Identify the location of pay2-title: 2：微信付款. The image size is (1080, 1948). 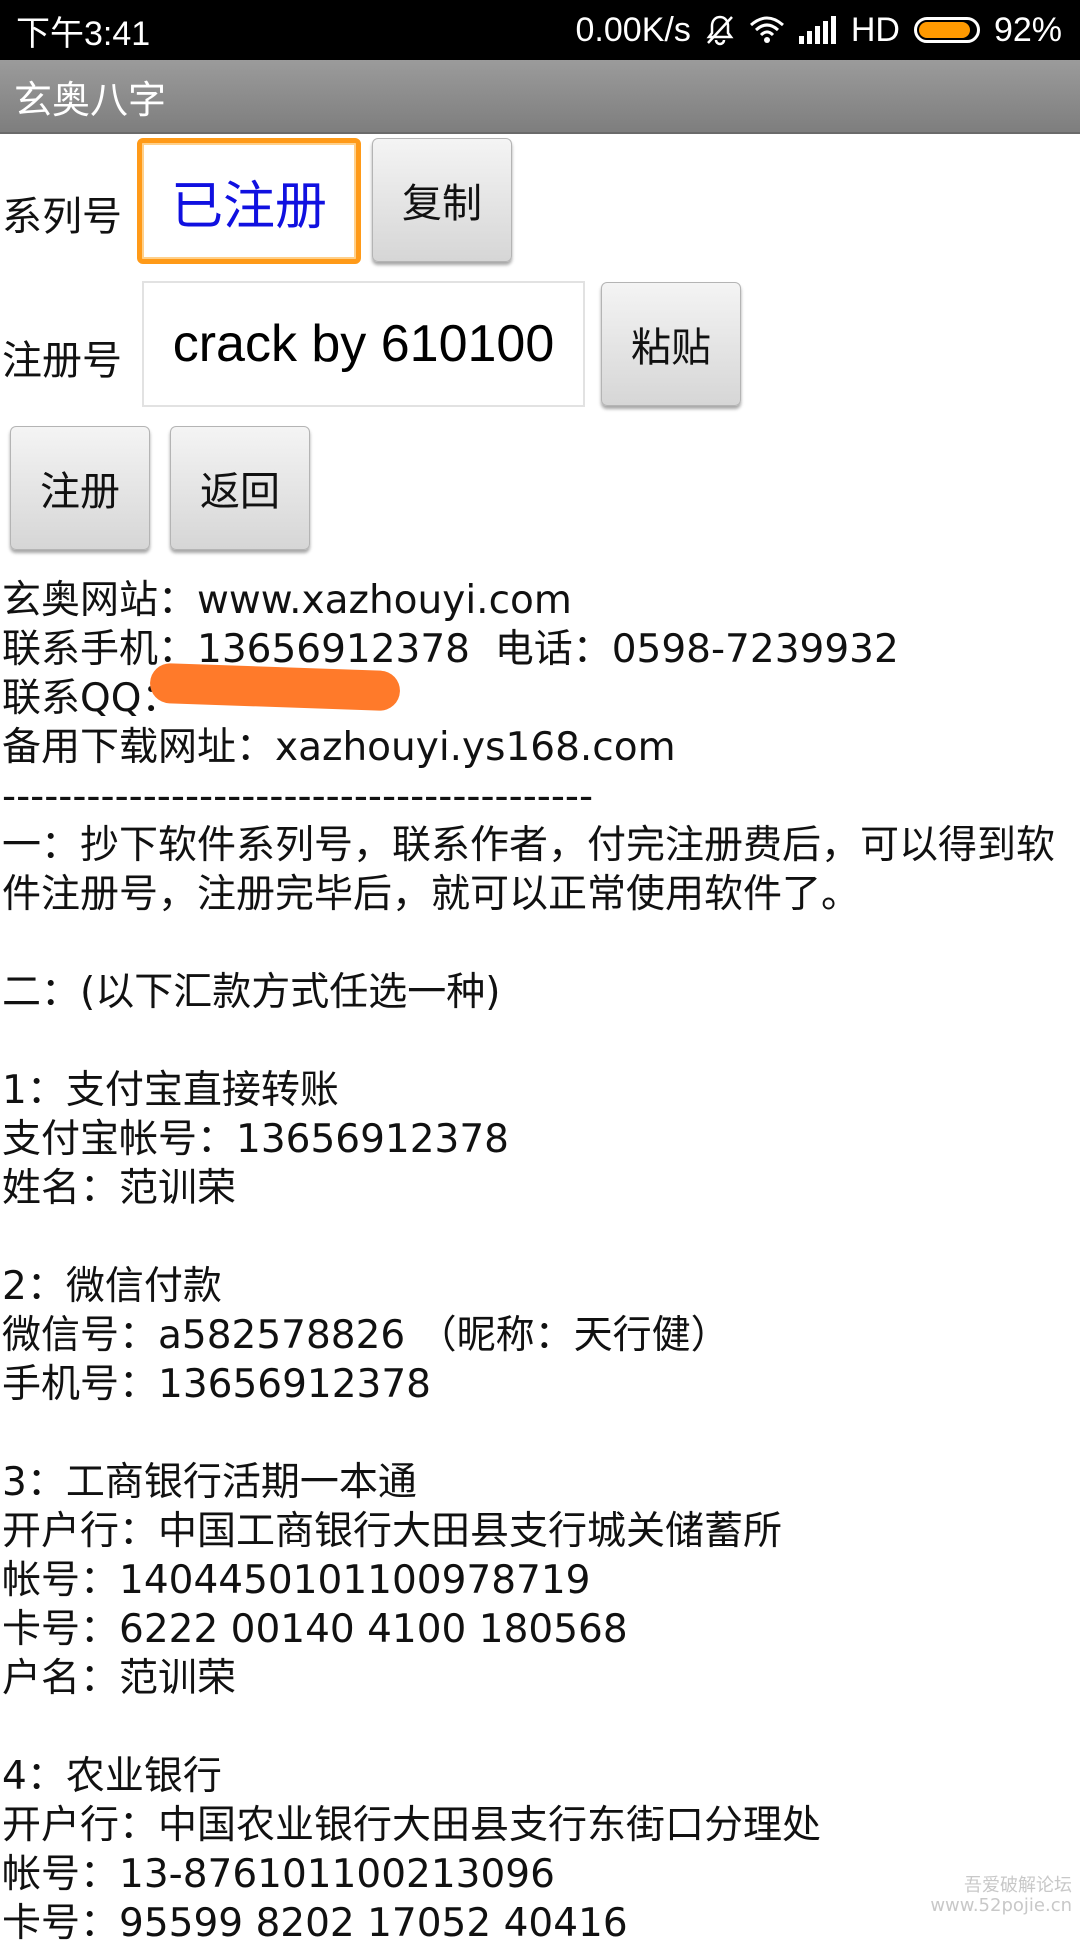
(112, 1286).